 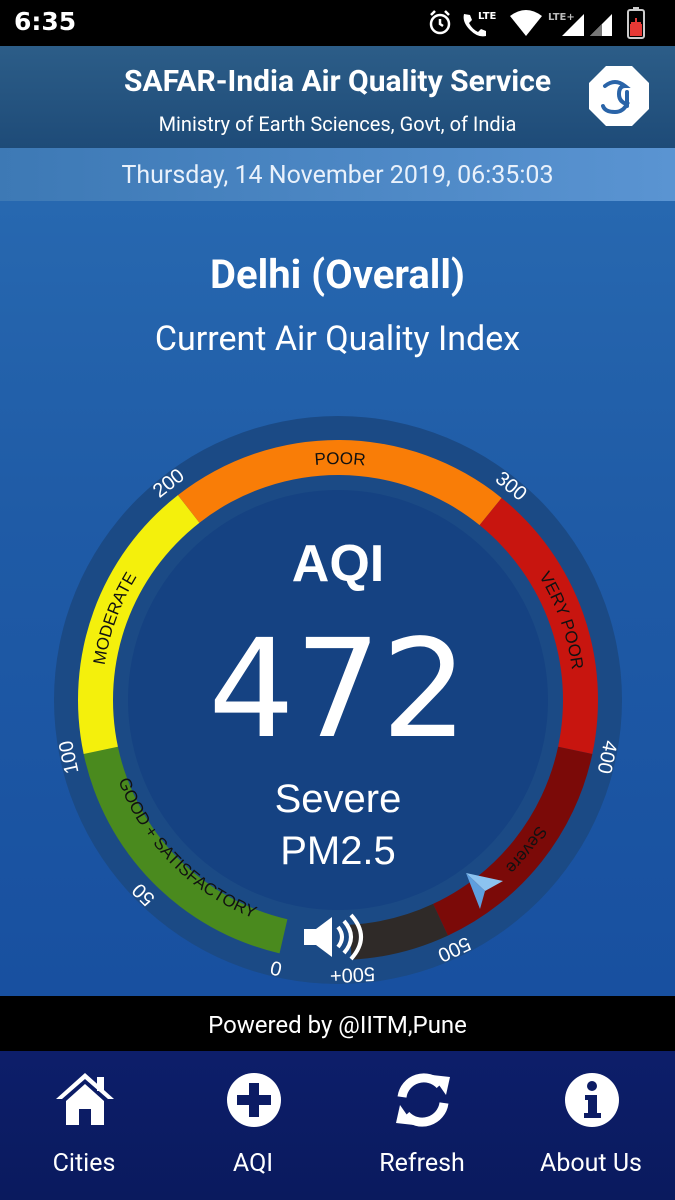 What do you see at coordinates (340, 459) in the screenshot?
I see `band-label-2: POOR` at bounding box center [340, 459].